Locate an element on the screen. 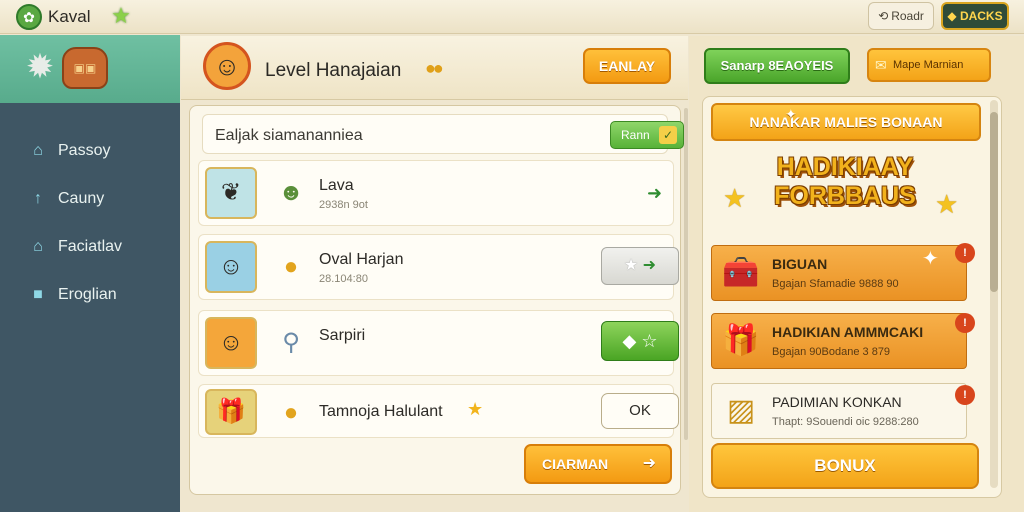 This screenshot has width=1024, height=512. list-item-title: Tamnoja Halulant is located at coordinates (381, 411).